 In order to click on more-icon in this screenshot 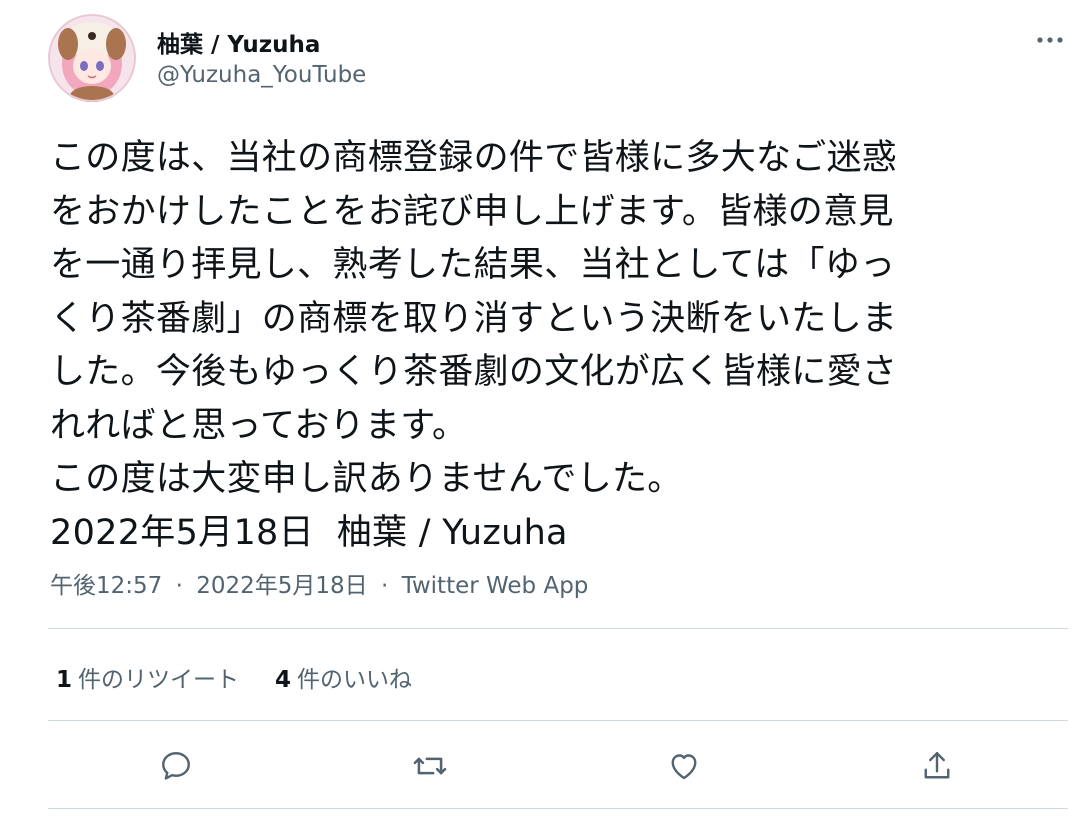, I will do `click(1050, 40)`.